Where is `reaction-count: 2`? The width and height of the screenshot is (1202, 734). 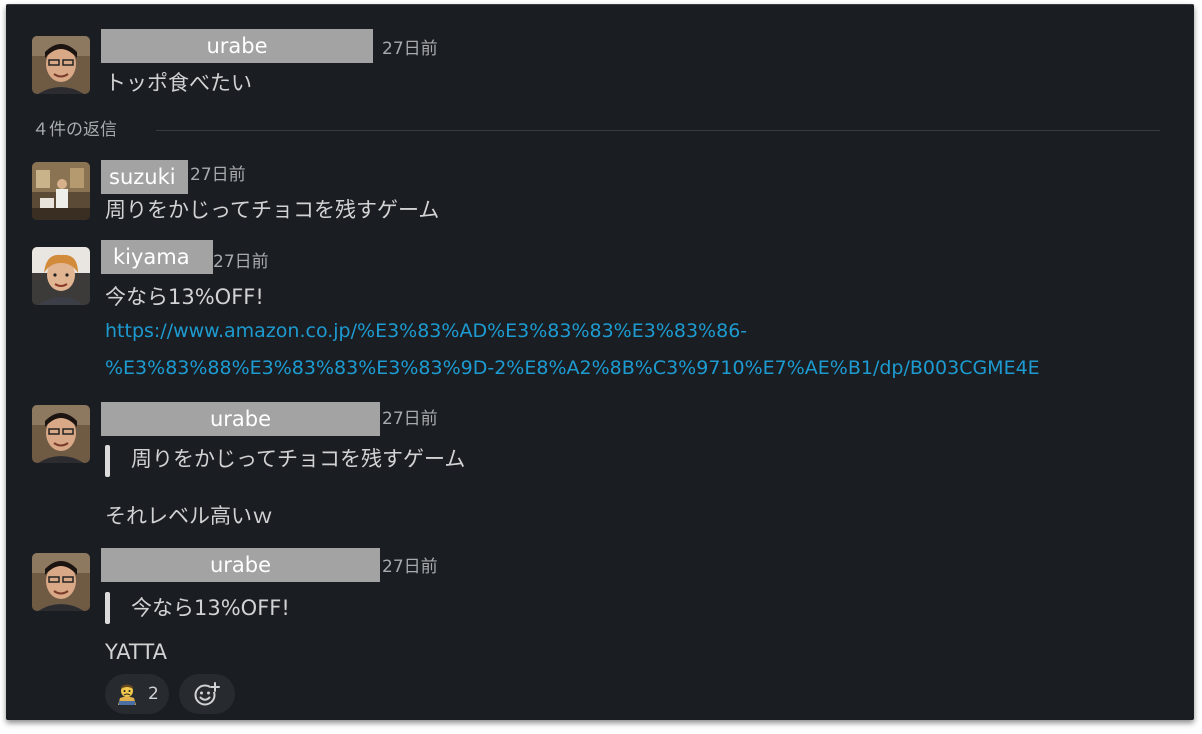 reaction-count: 2 is located at coordinates (153, 694).